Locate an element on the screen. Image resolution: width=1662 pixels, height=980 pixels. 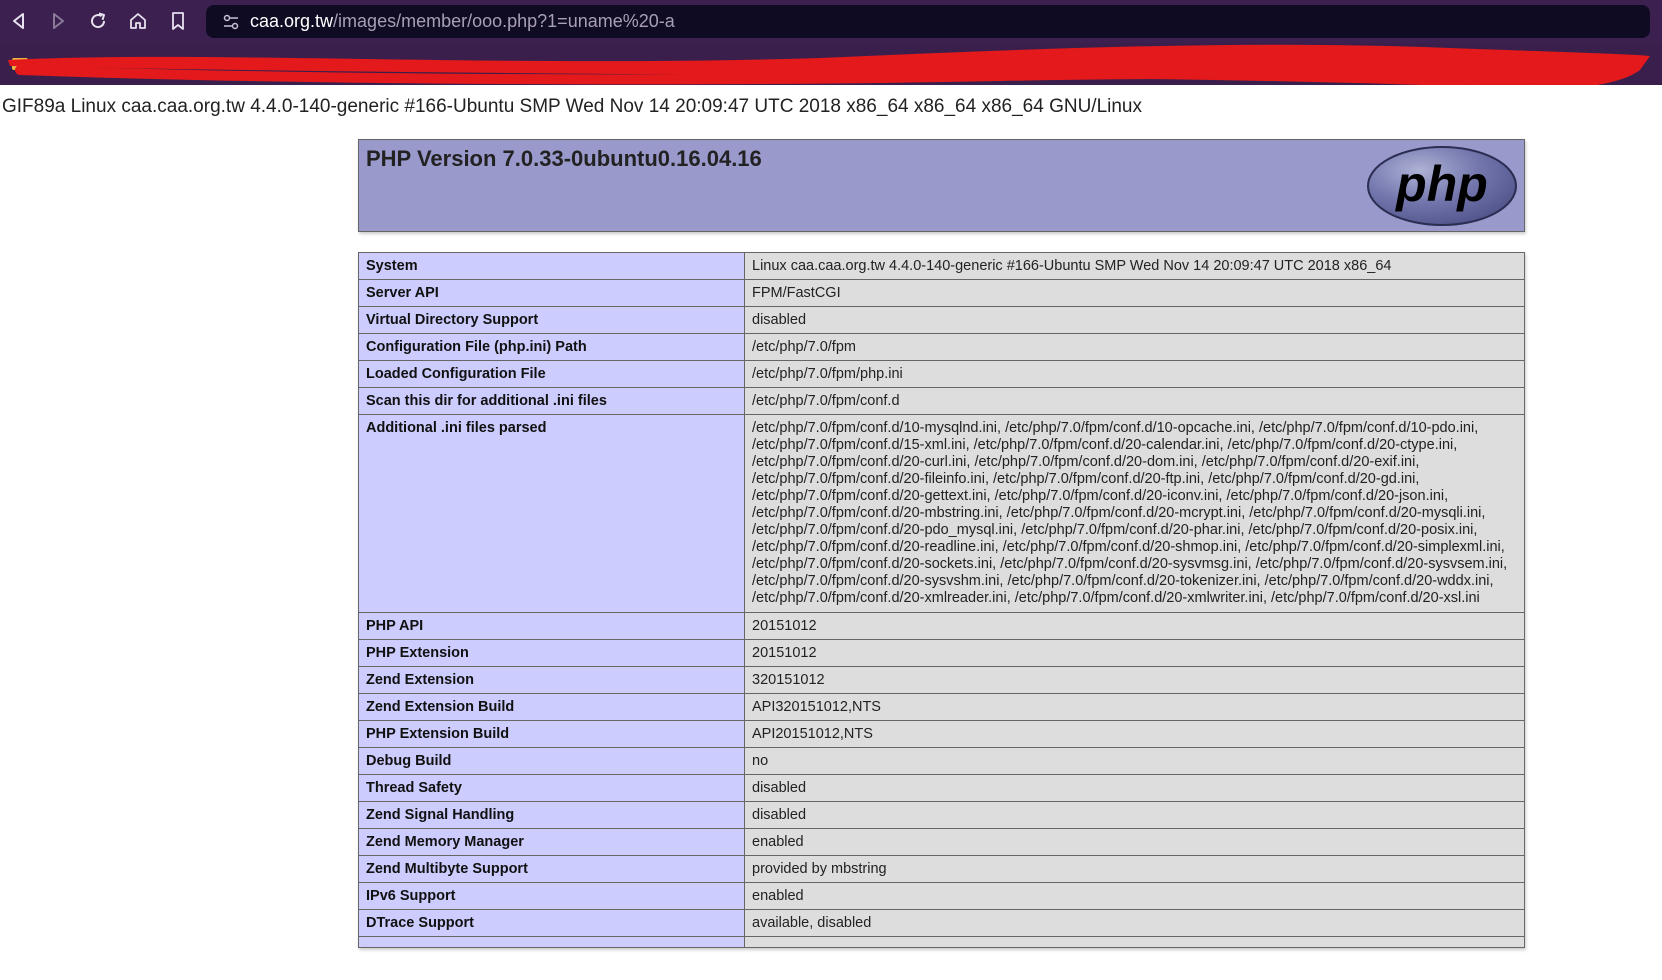
table-row: PHP API 20151012 is located at coordinates (941, 626).